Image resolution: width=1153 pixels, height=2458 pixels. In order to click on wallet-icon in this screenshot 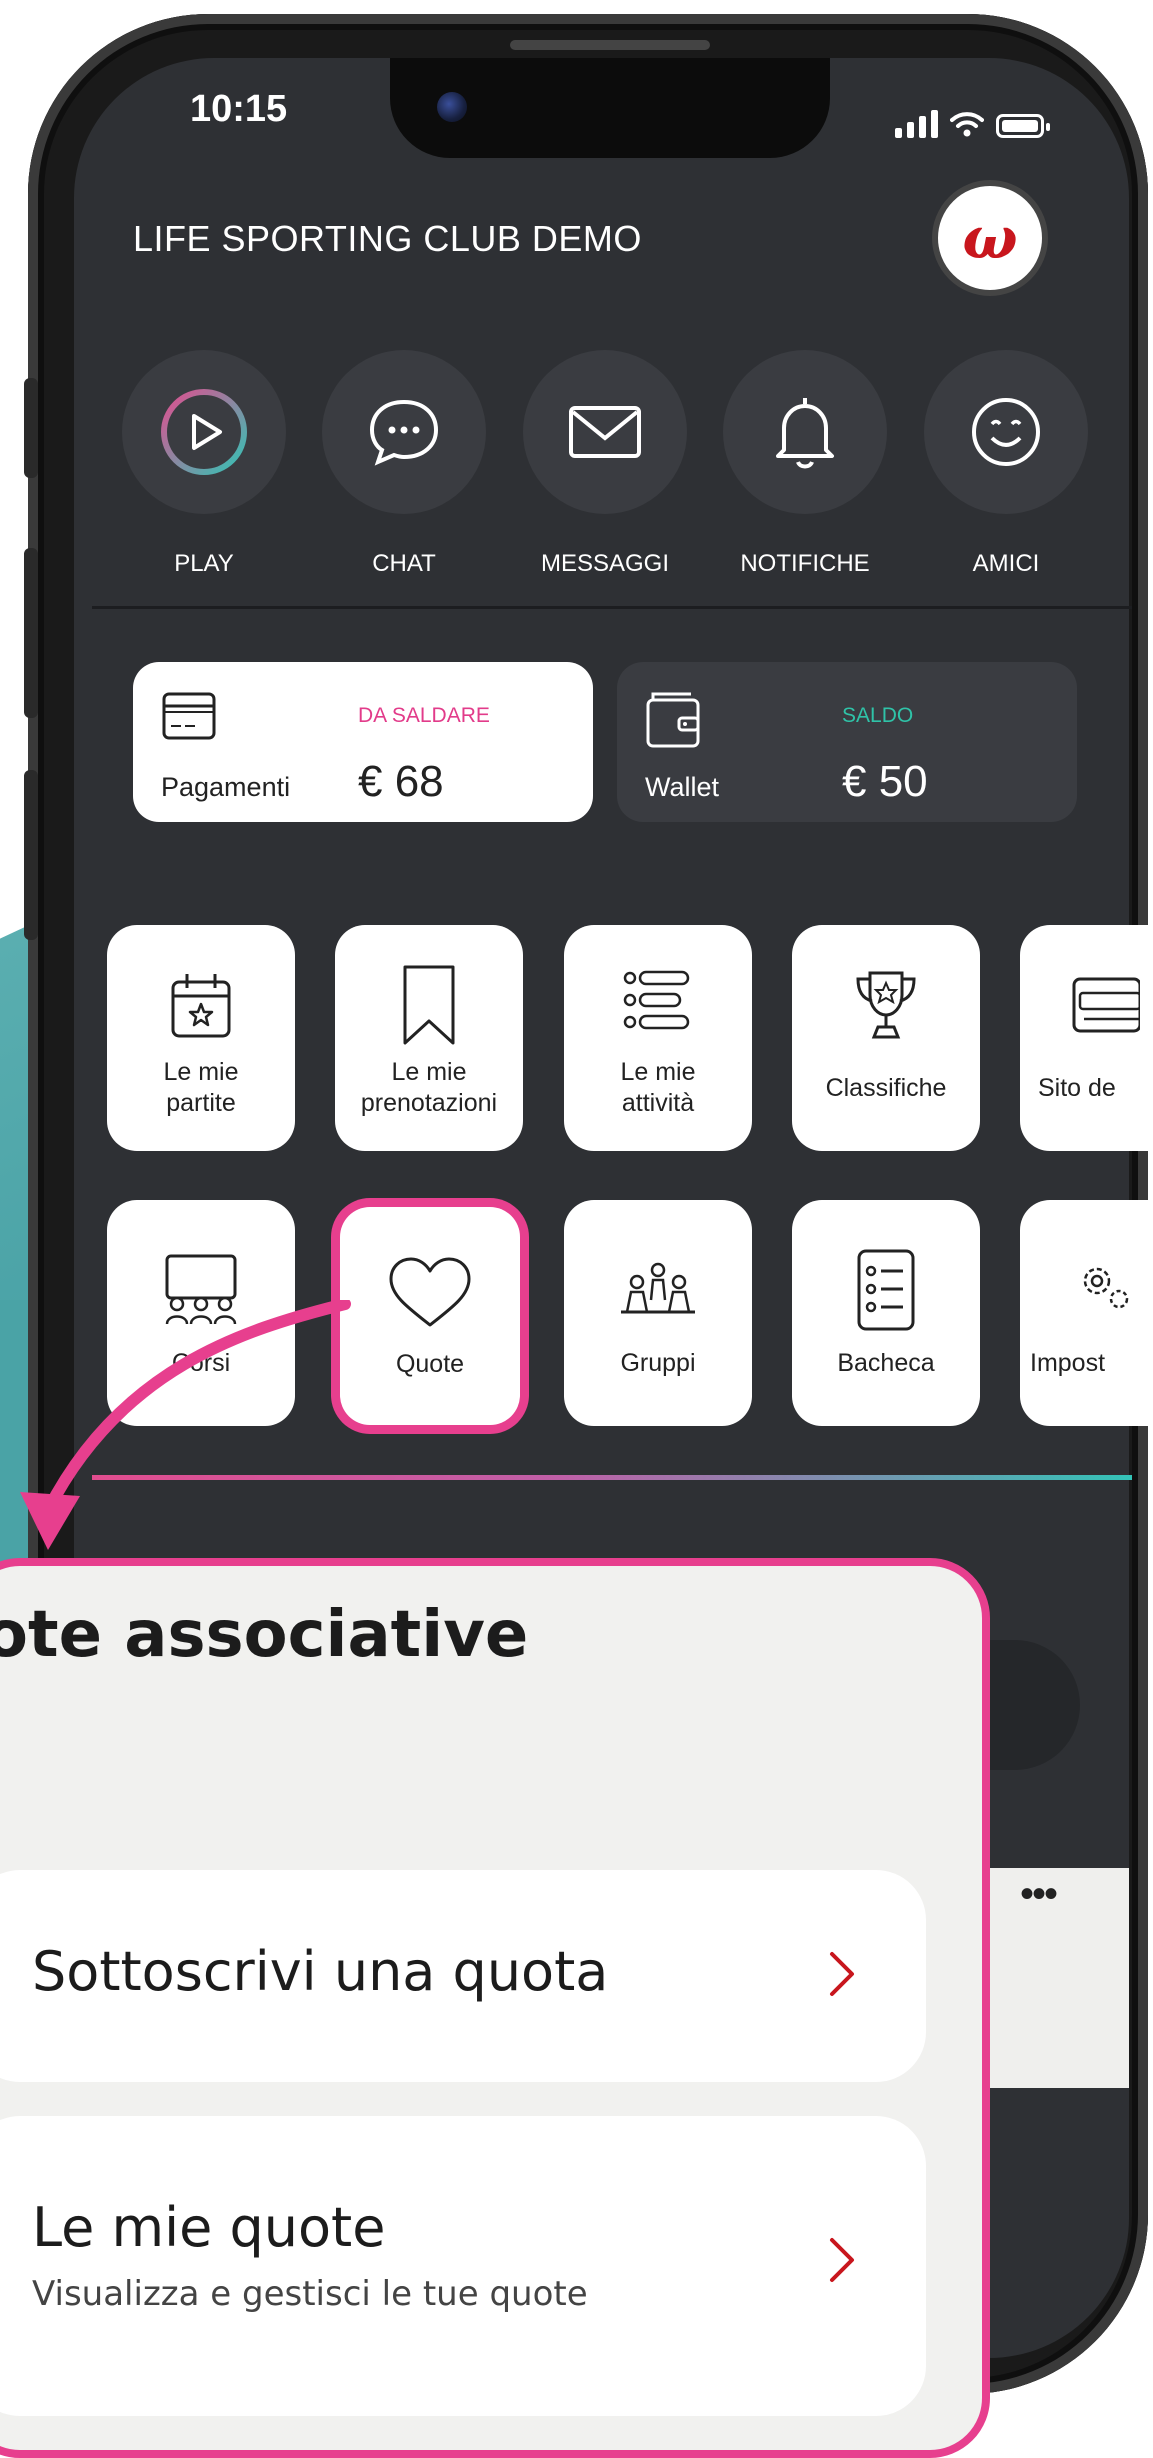, I will do `click(673, 720)`.